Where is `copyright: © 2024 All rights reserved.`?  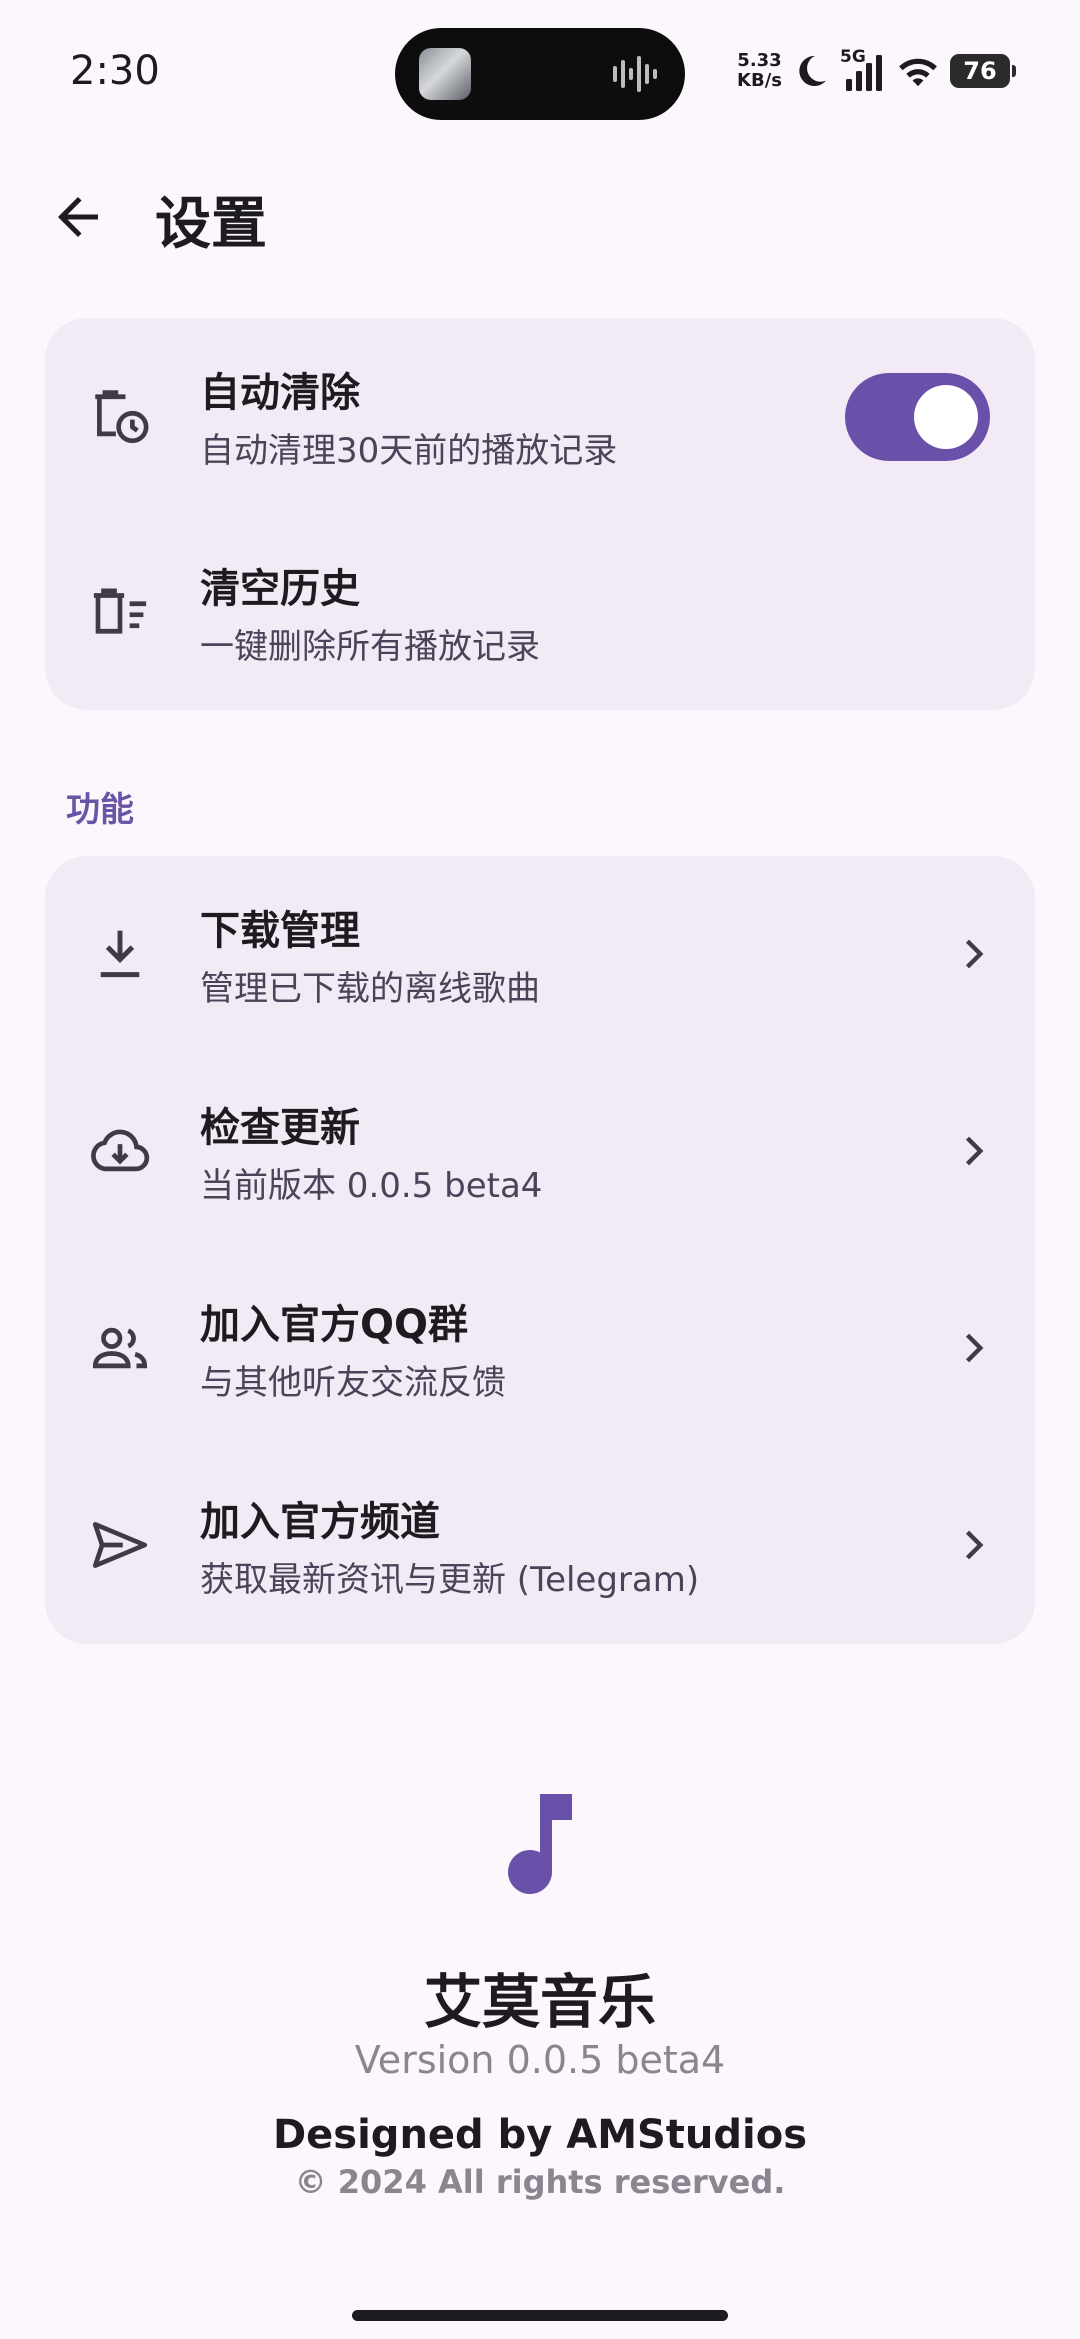 copyright: © 2024 All rights reserved. is located at coordinates (540, 2182).